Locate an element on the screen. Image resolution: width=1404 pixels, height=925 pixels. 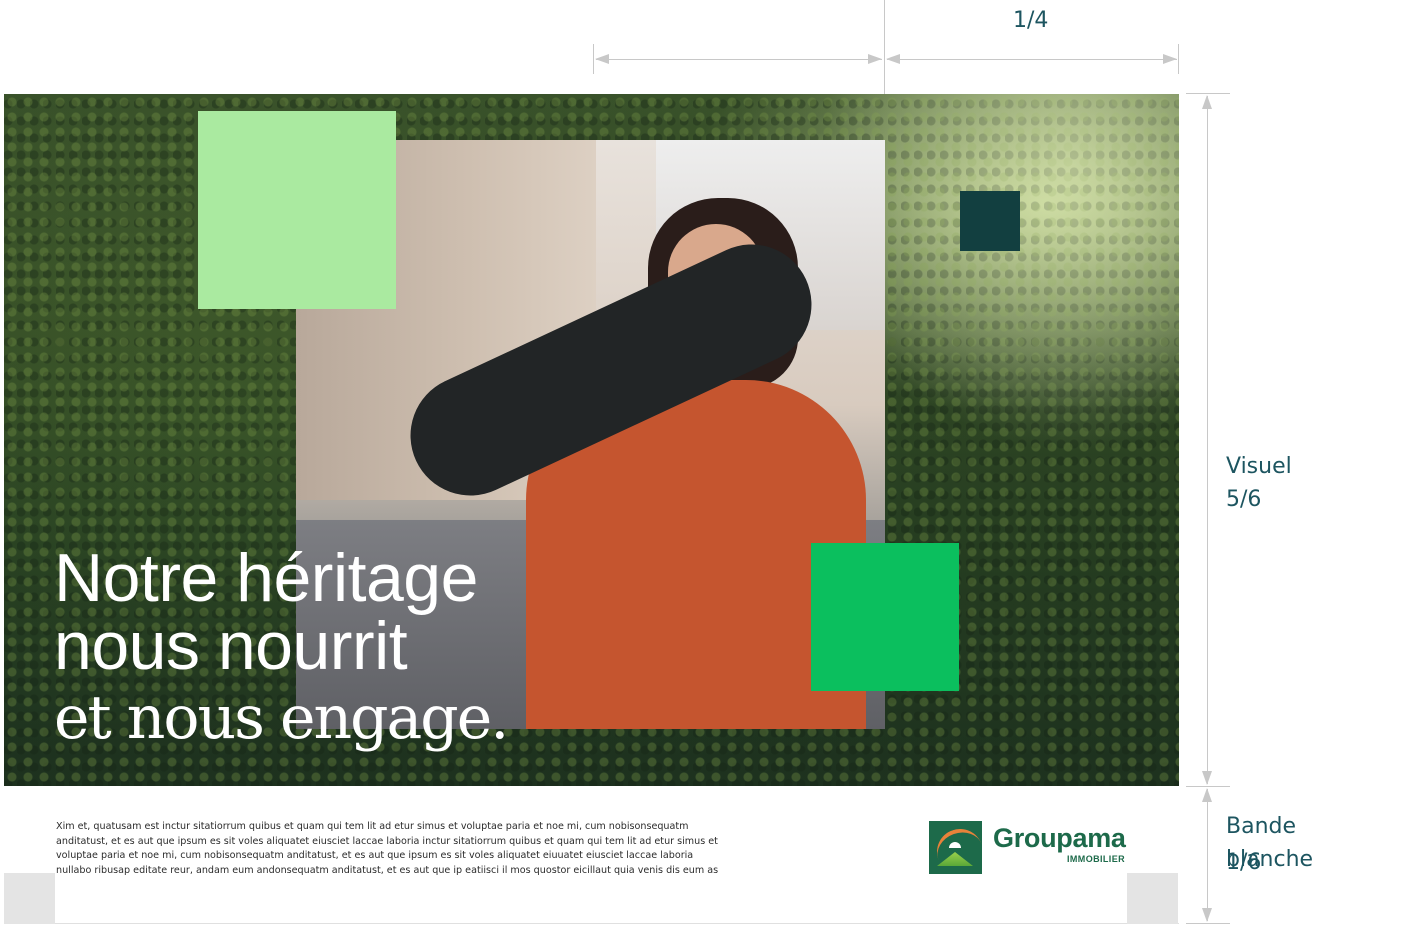
guide-tick-left is located at coordinates (593, 59).